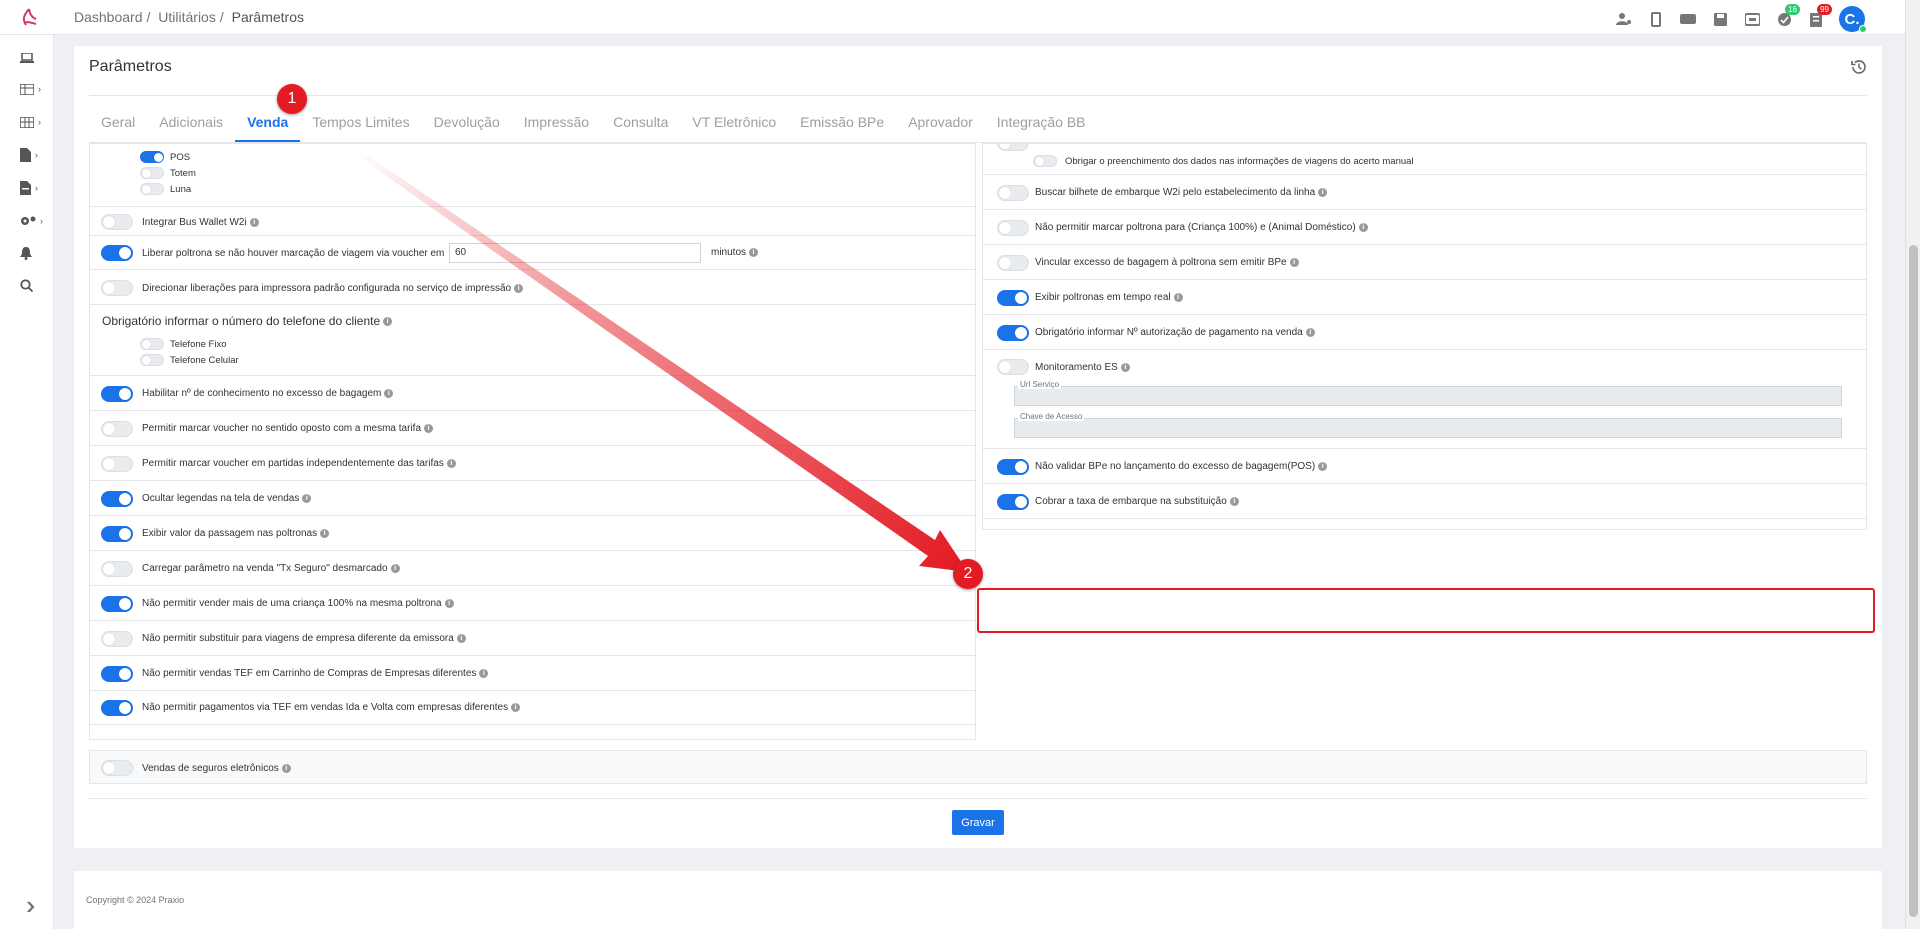  Describe the element at coordinates (118, 123) in the screenshot. I see `tab-geral: Geral` at that location.